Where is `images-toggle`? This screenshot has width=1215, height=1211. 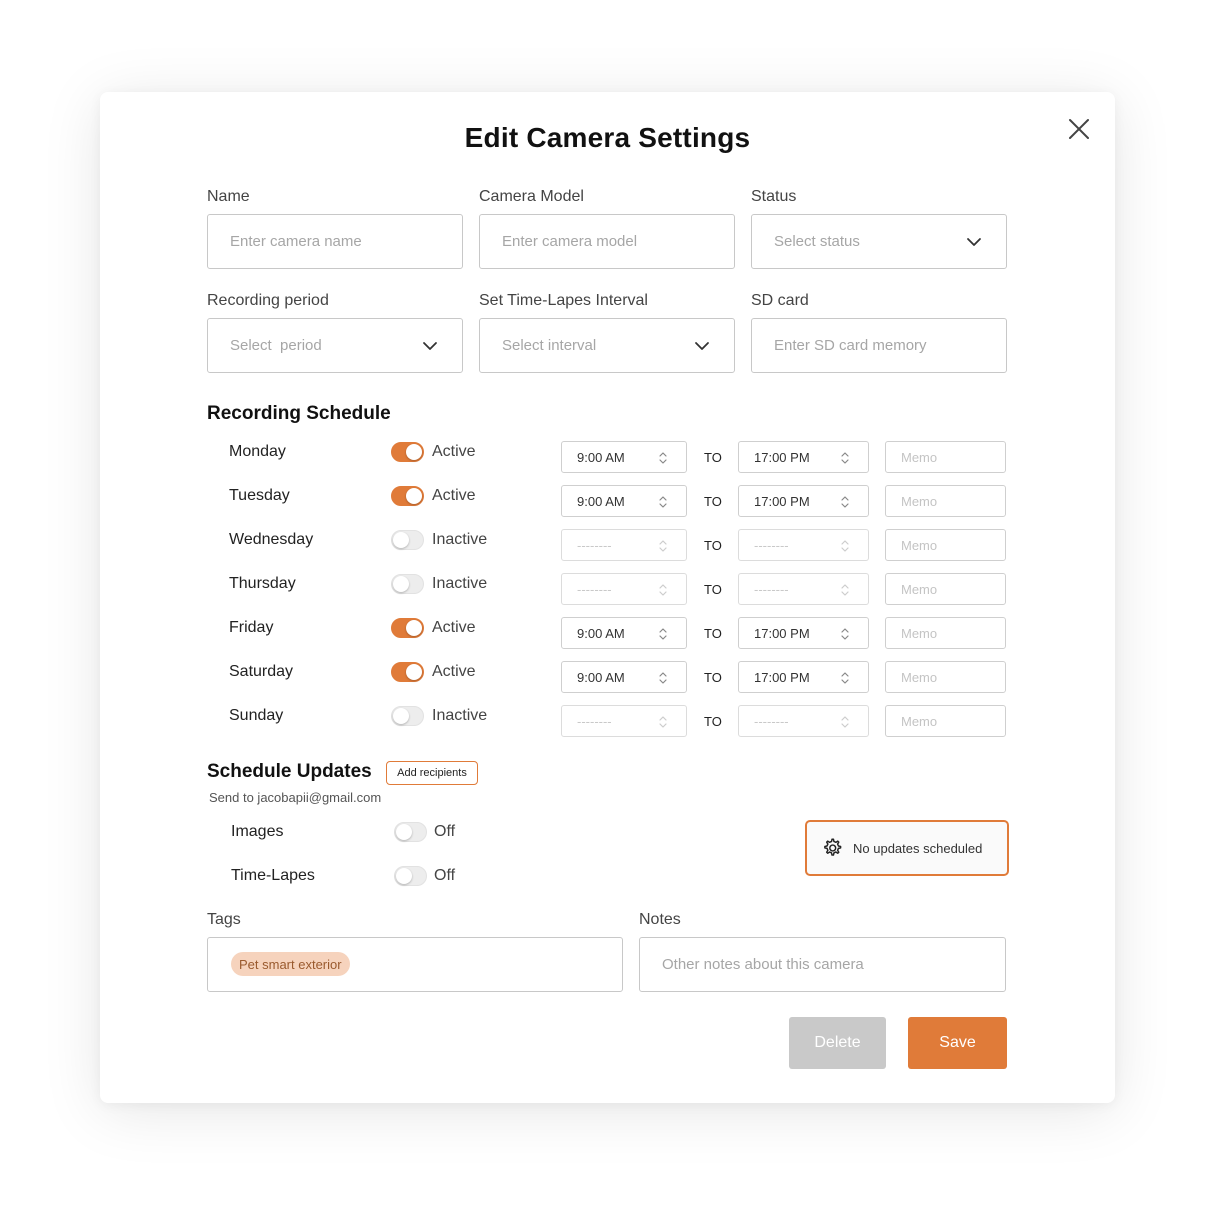 images-toggle is located at coordinates (410, 832).